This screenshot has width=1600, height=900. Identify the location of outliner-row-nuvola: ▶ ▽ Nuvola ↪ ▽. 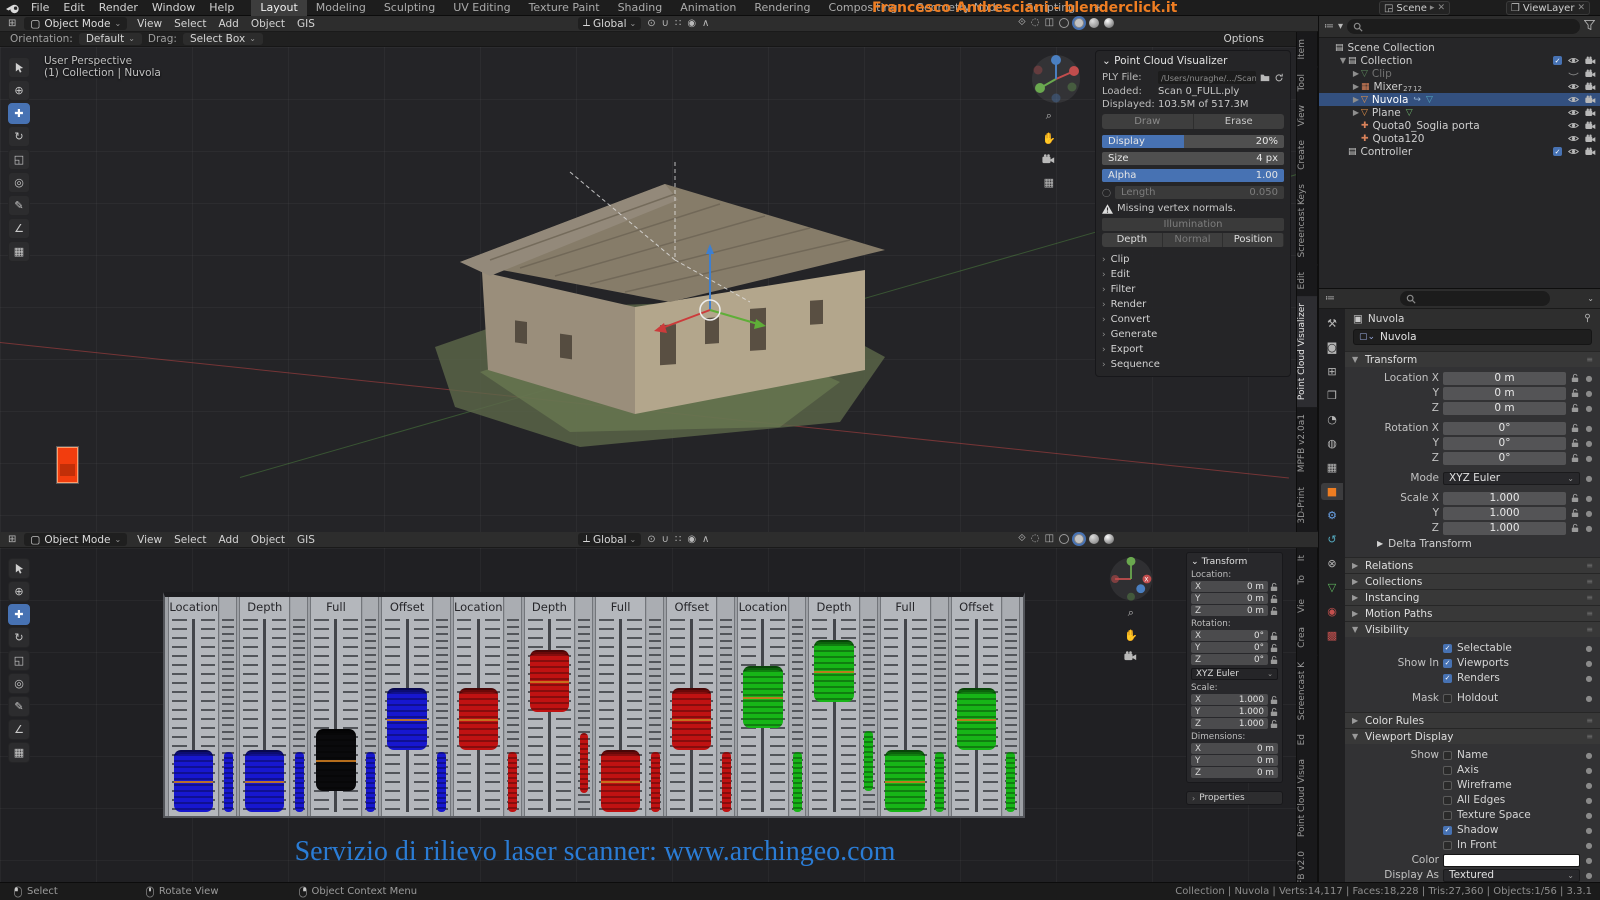
(1459, 99).